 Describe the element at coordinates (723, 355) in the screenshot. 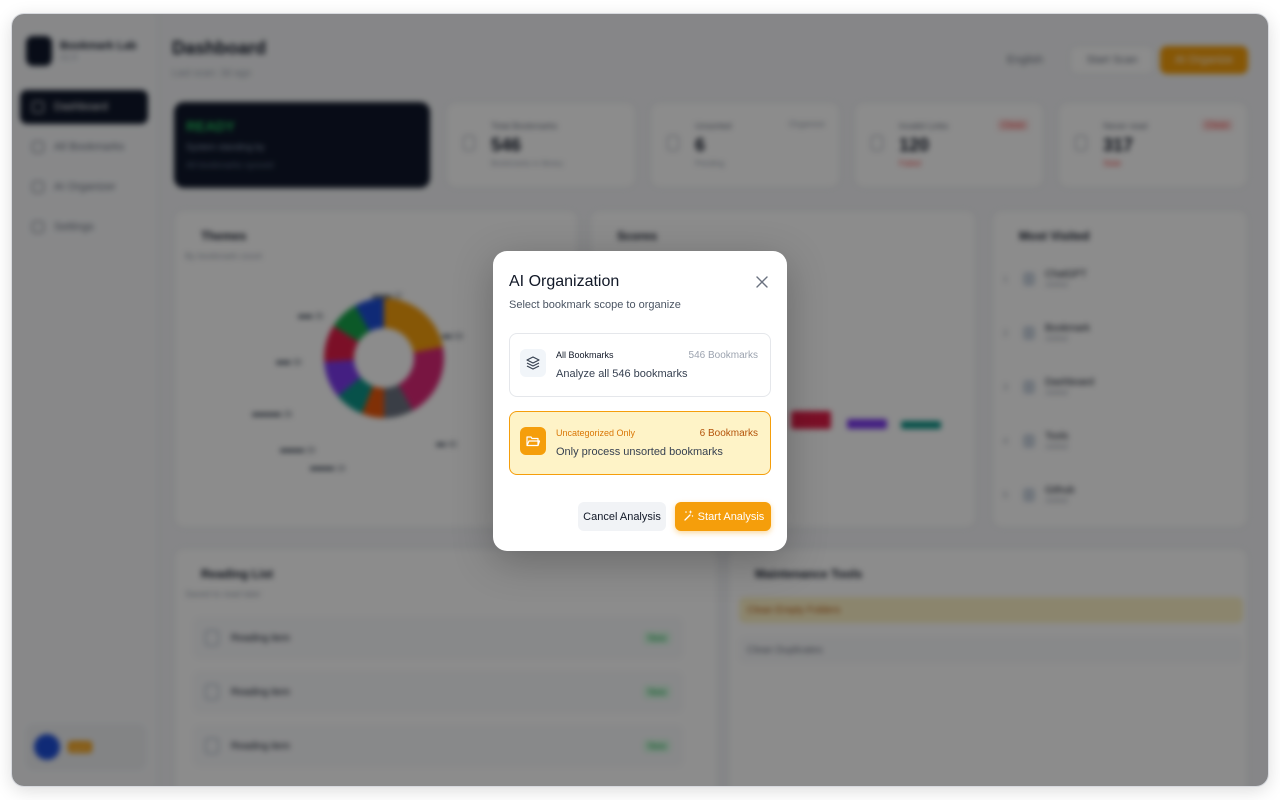

I see `option-count: 546 Bookmarks` at that location.